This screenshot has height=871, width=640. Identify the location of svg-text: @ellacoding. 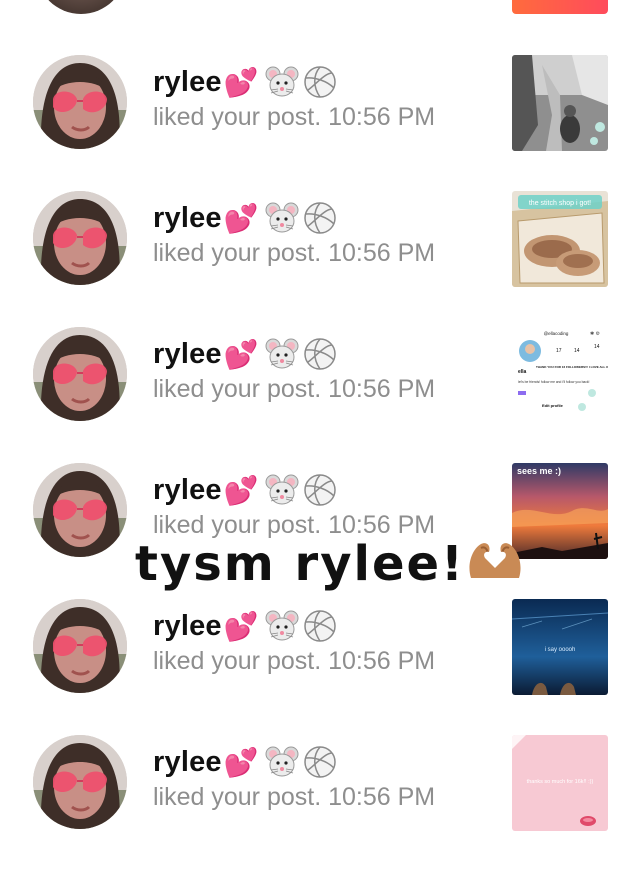
(556, 333).